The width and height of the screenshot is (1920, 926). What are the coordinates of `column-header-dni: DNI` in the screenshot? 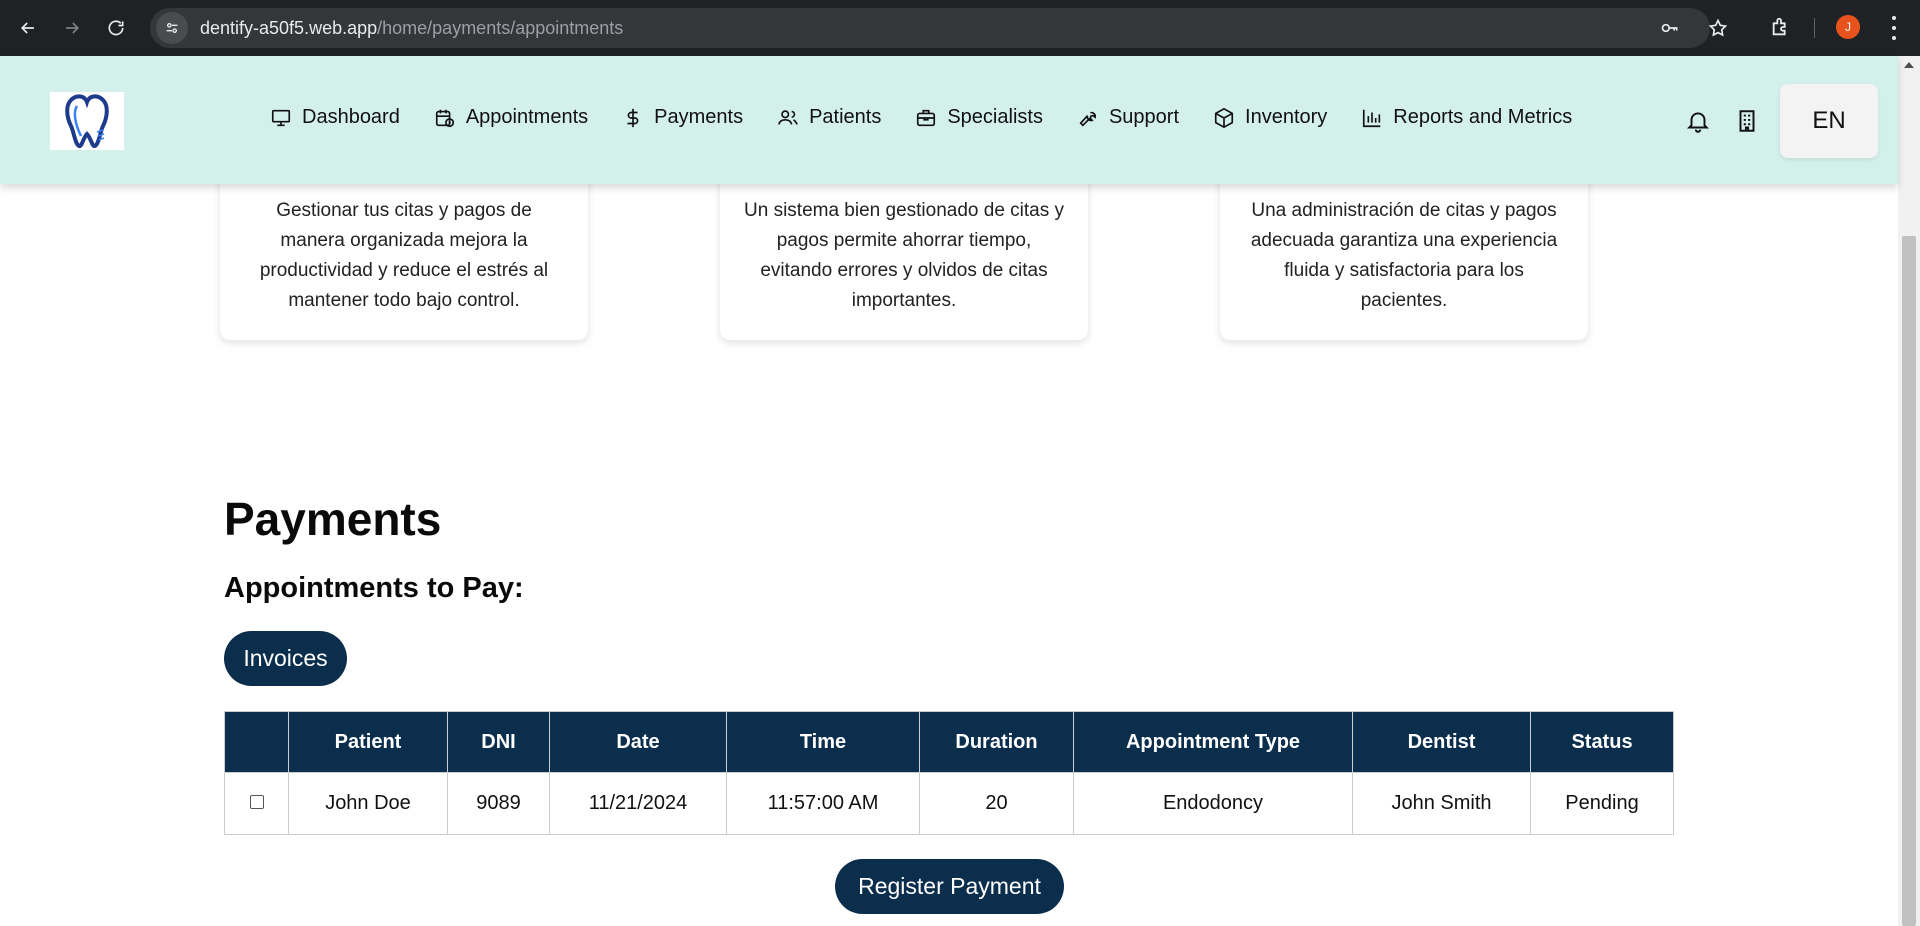 It's located at (498, 742).